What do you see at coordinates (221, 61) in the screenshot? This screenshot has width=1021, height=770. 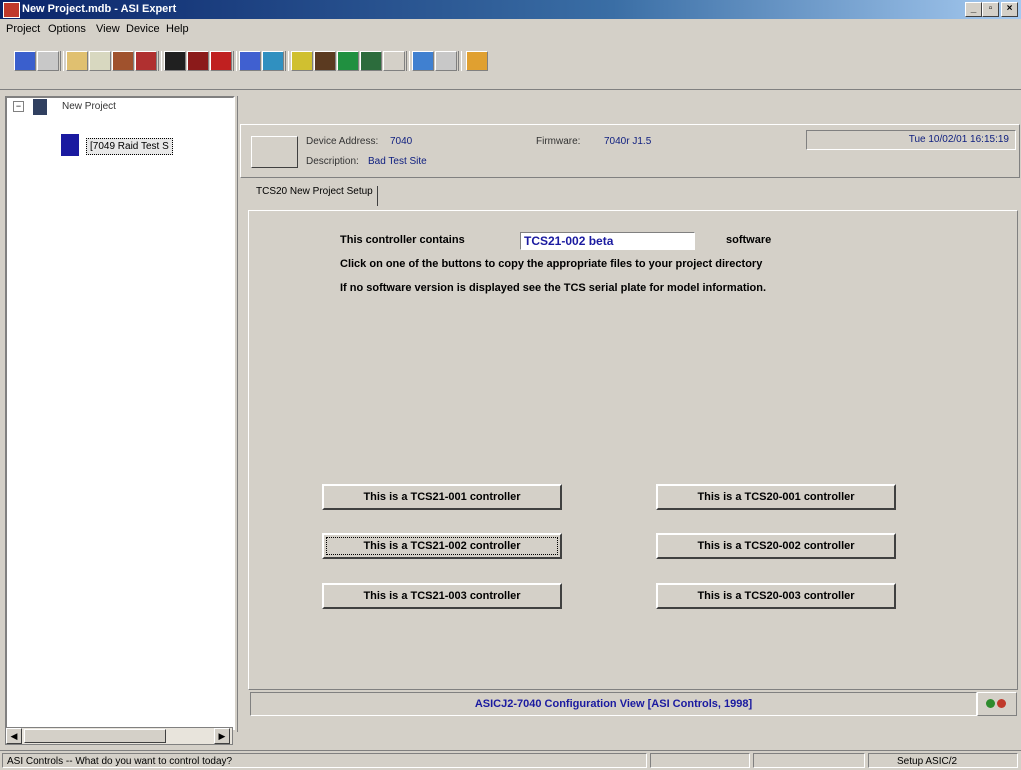 I see `save-all-icon` at bounding box center [221, 61].